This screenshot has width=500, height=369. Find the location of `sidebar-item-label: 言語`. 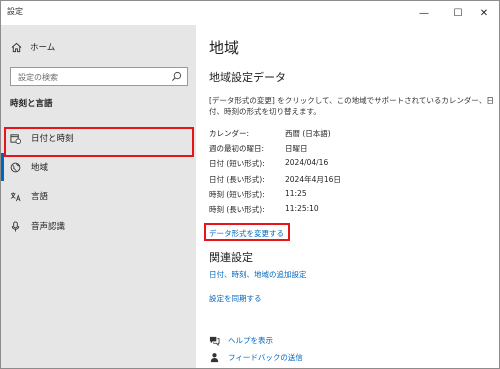

sidebar-item-label: 言語 is located at coordinates (40, 197).